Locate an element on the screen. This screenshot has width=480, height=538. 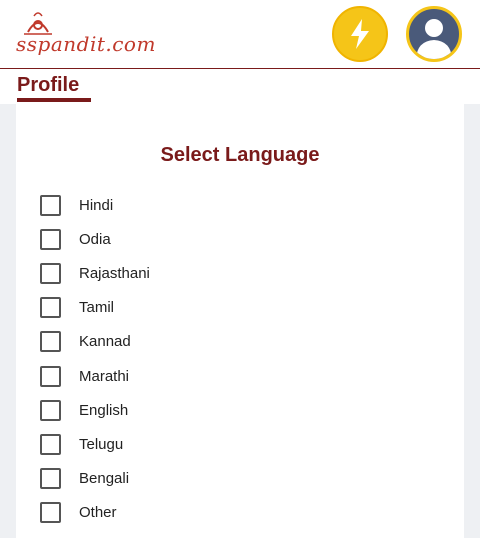
language-option-bengali: Bengali is located at coordinates (240, 479).